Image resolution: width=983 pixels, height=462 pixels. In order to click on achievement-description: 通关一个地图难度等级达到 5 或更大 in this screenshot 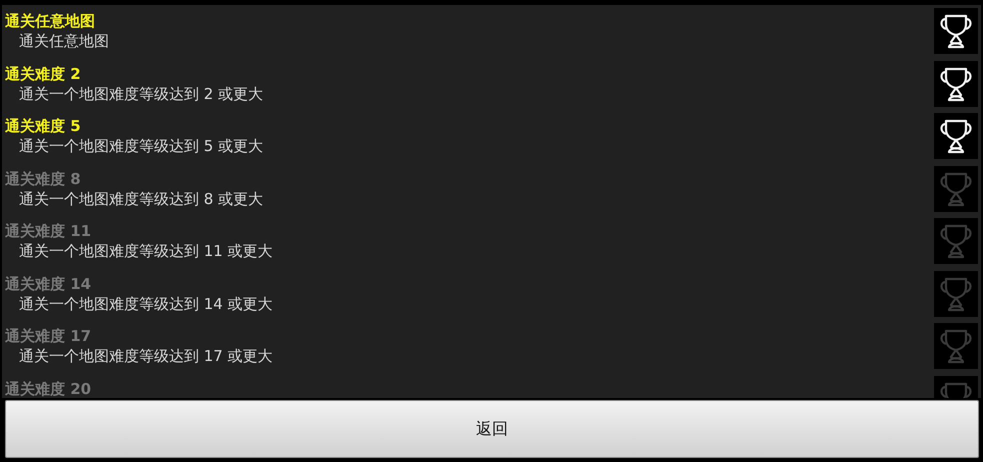, I will do `click(141, 146)`.